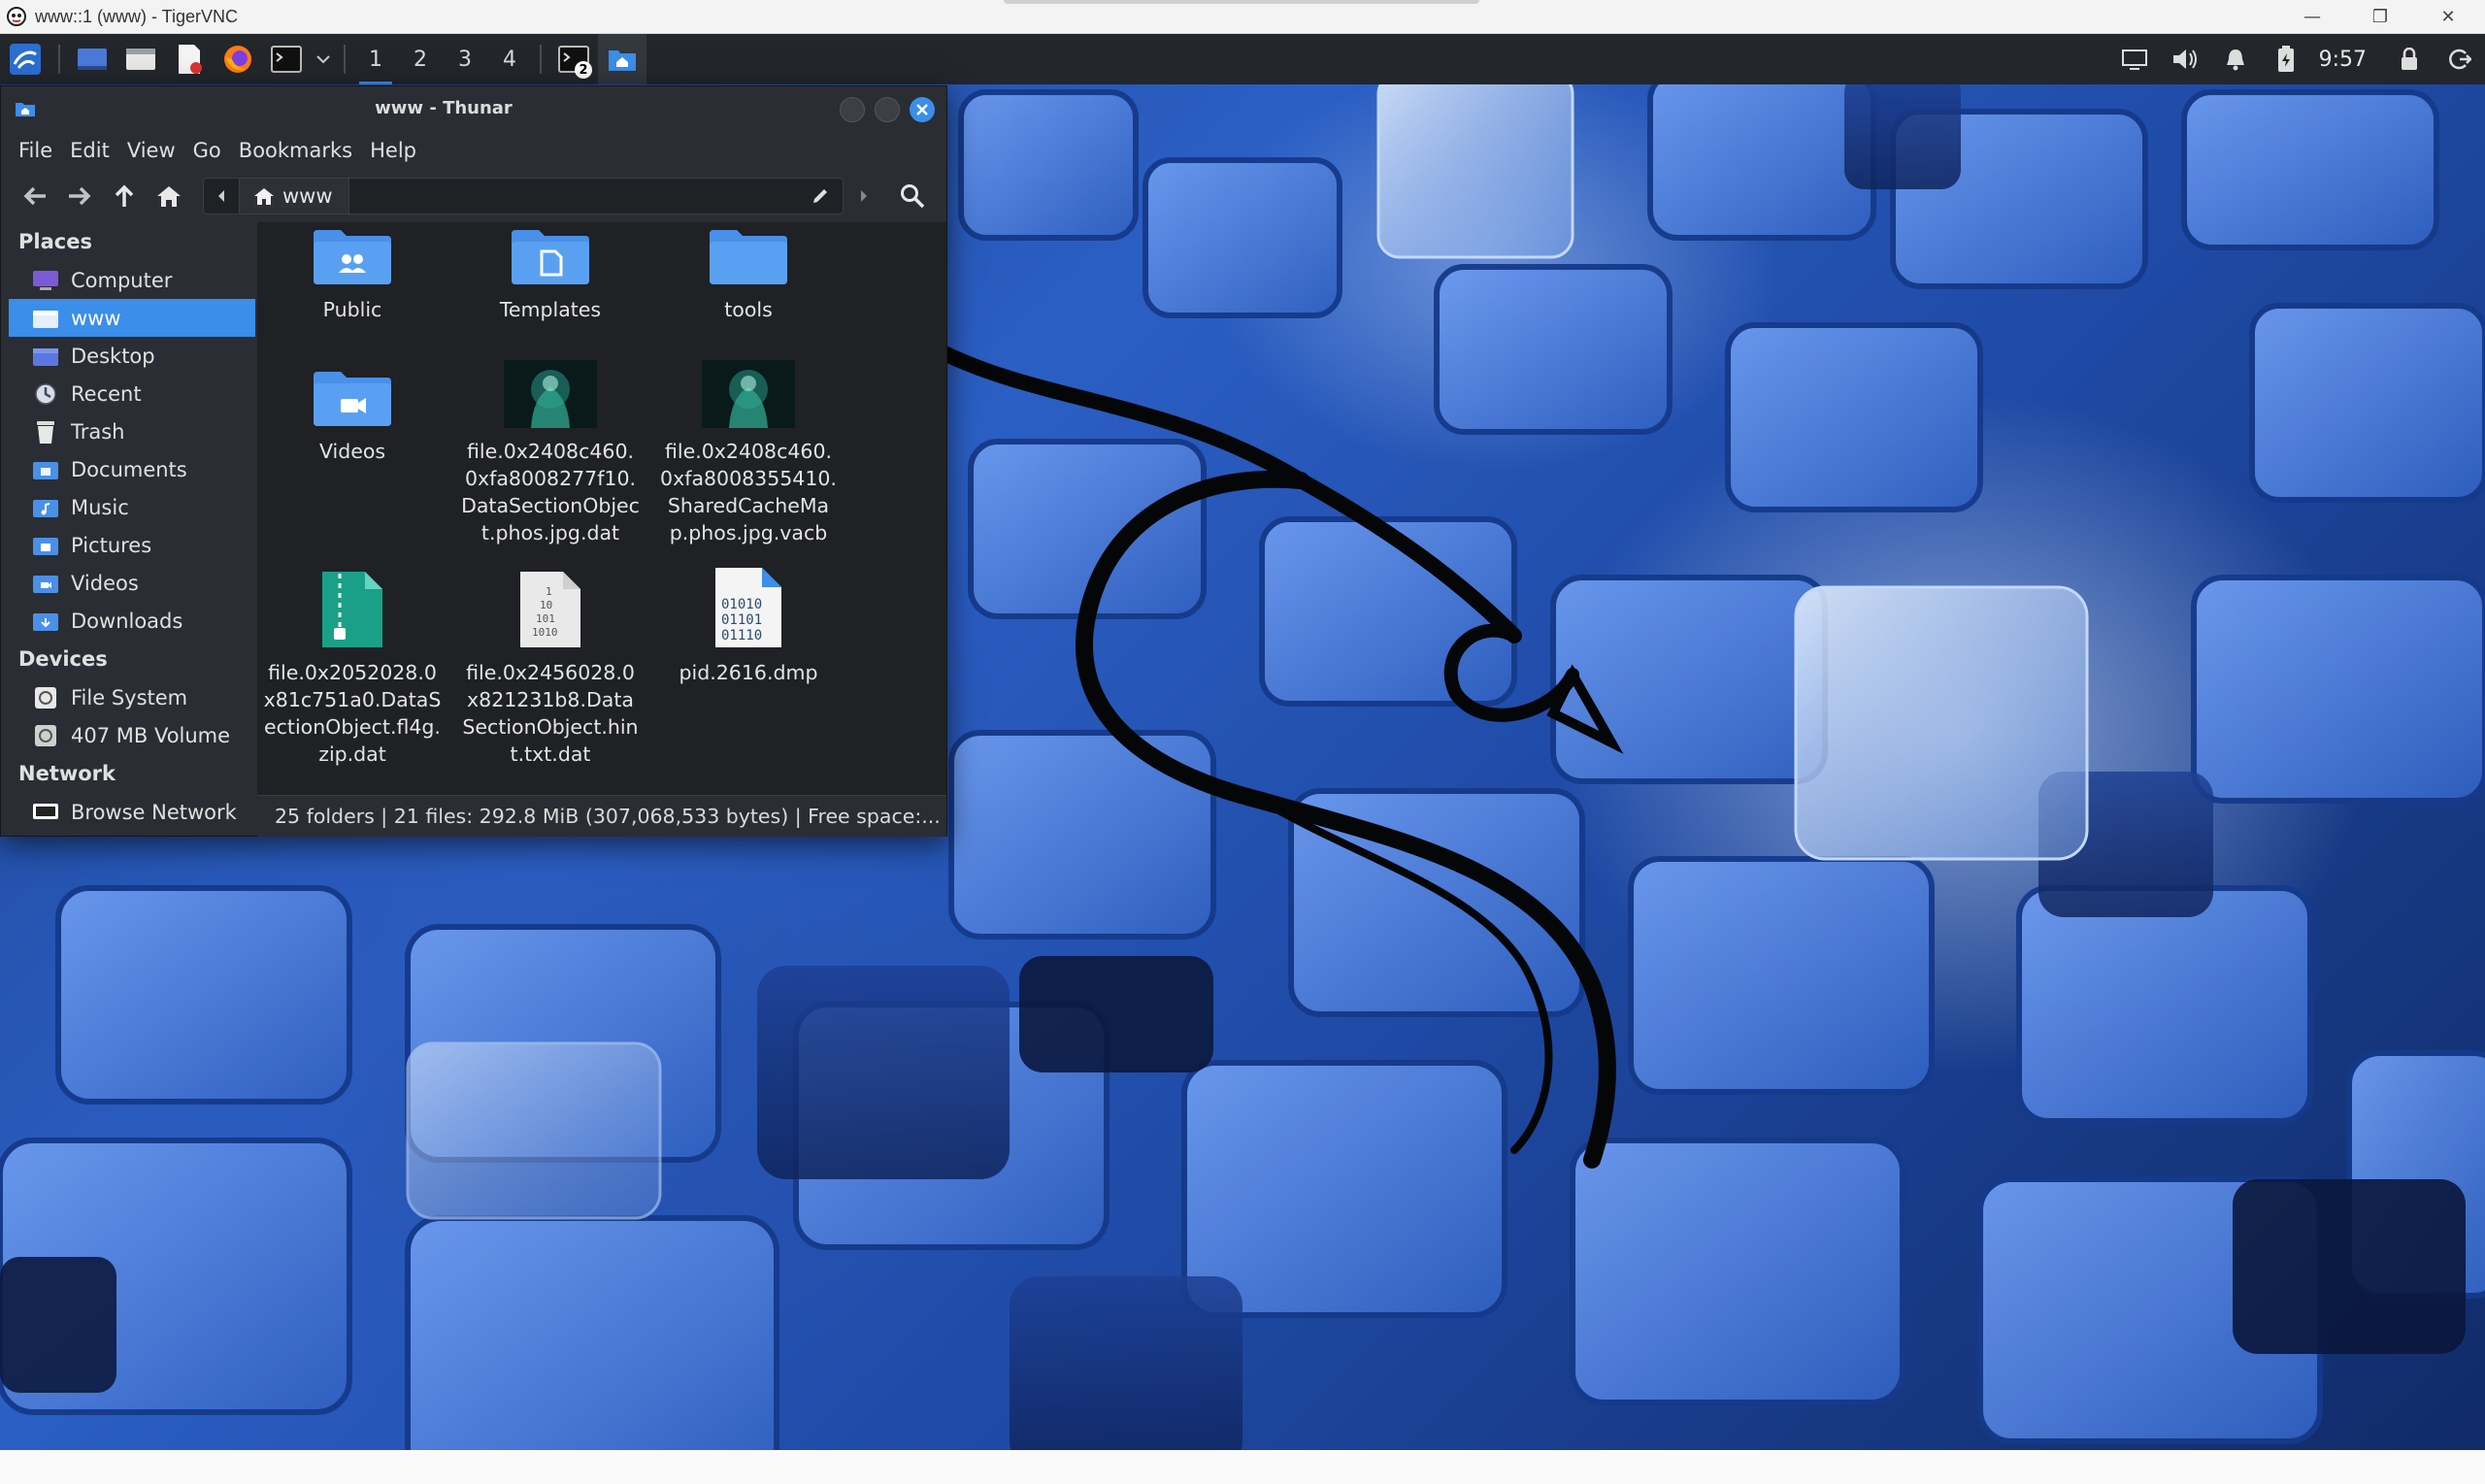 Image resolution: width=2485 pixels, height=1484 pixels. Describe the element at coordinates (2380, 16) in the screenshot. I see `vnc-maximize-button: ❐` at that location.